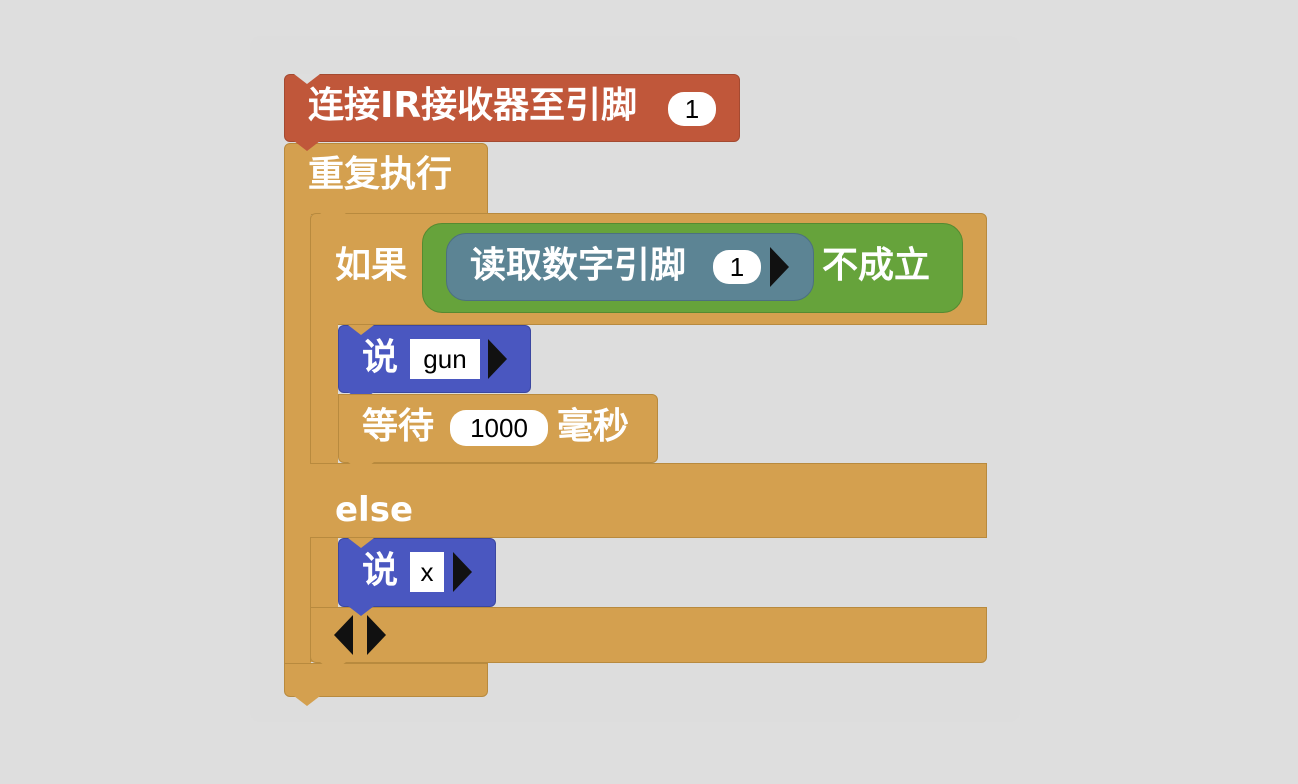 This screenshot has width=1298, height=784. What do you see at coordinates (380, 357) in the screenshot?
I see `say-then-label: 说` at bounding box center [380, 357].